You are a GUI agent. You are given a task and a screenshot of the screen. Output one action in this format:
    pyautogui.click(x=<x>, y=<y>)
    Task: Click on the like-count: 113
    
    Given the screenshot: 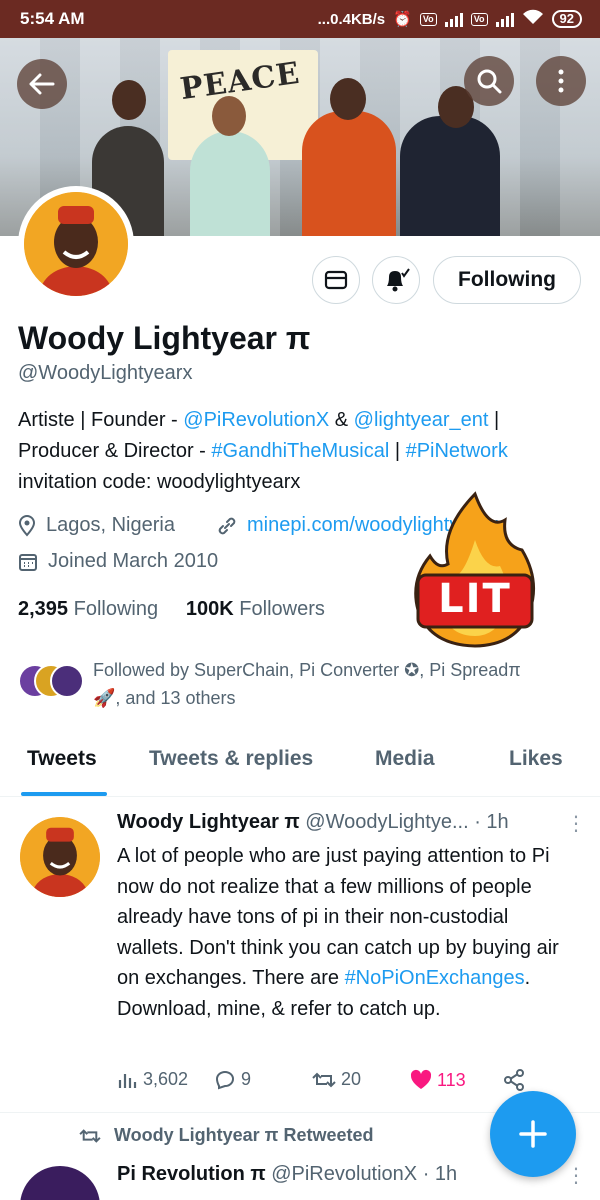 What is the action you would take?
    pyautogui.click(x=451, y=1079)
    